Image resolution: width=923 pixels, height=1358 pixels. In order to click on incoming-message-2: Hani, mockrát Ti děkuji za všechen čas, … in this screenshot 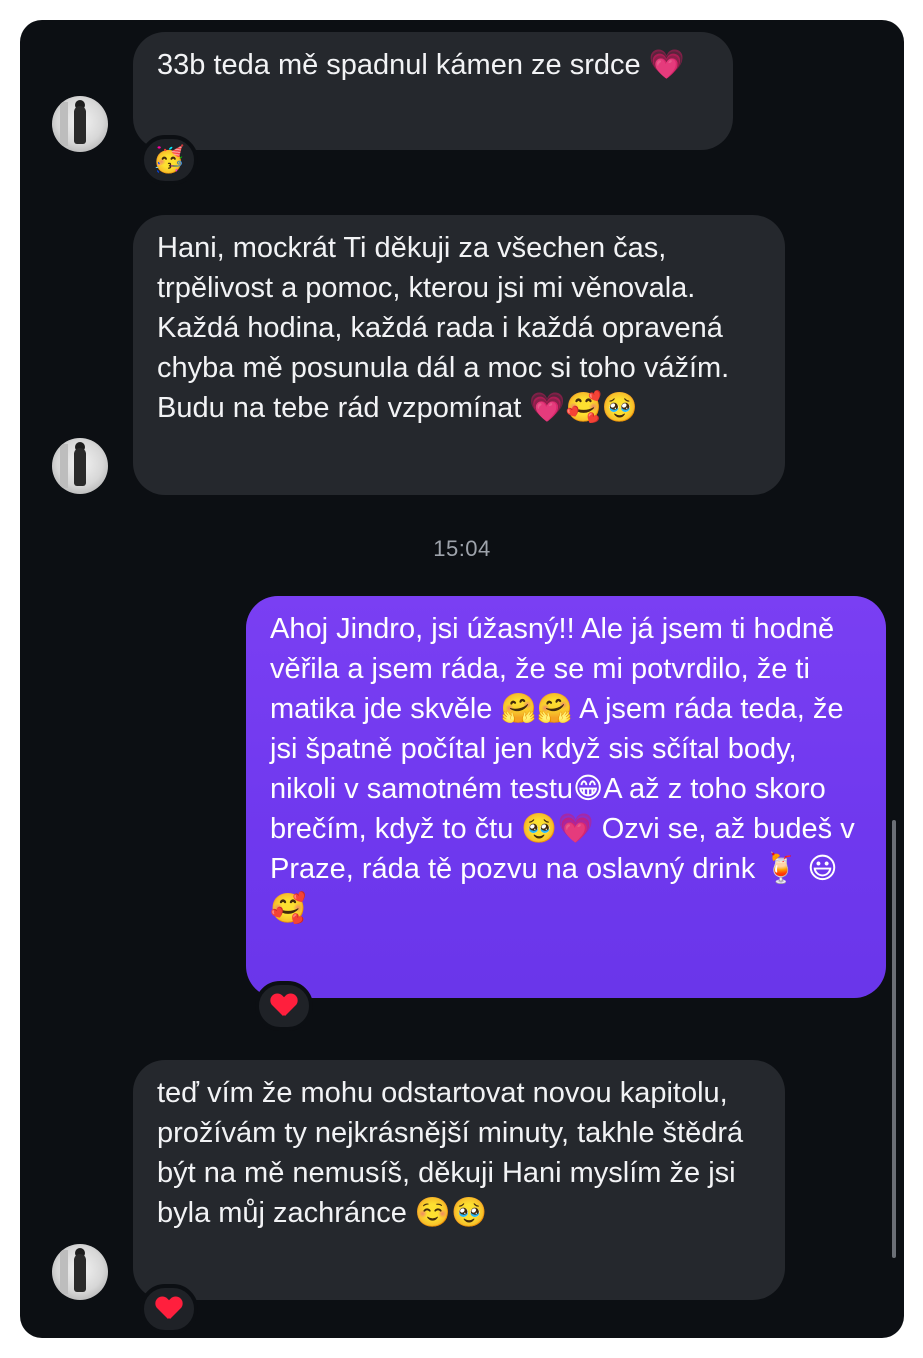, I will do `click(459, 355)`.